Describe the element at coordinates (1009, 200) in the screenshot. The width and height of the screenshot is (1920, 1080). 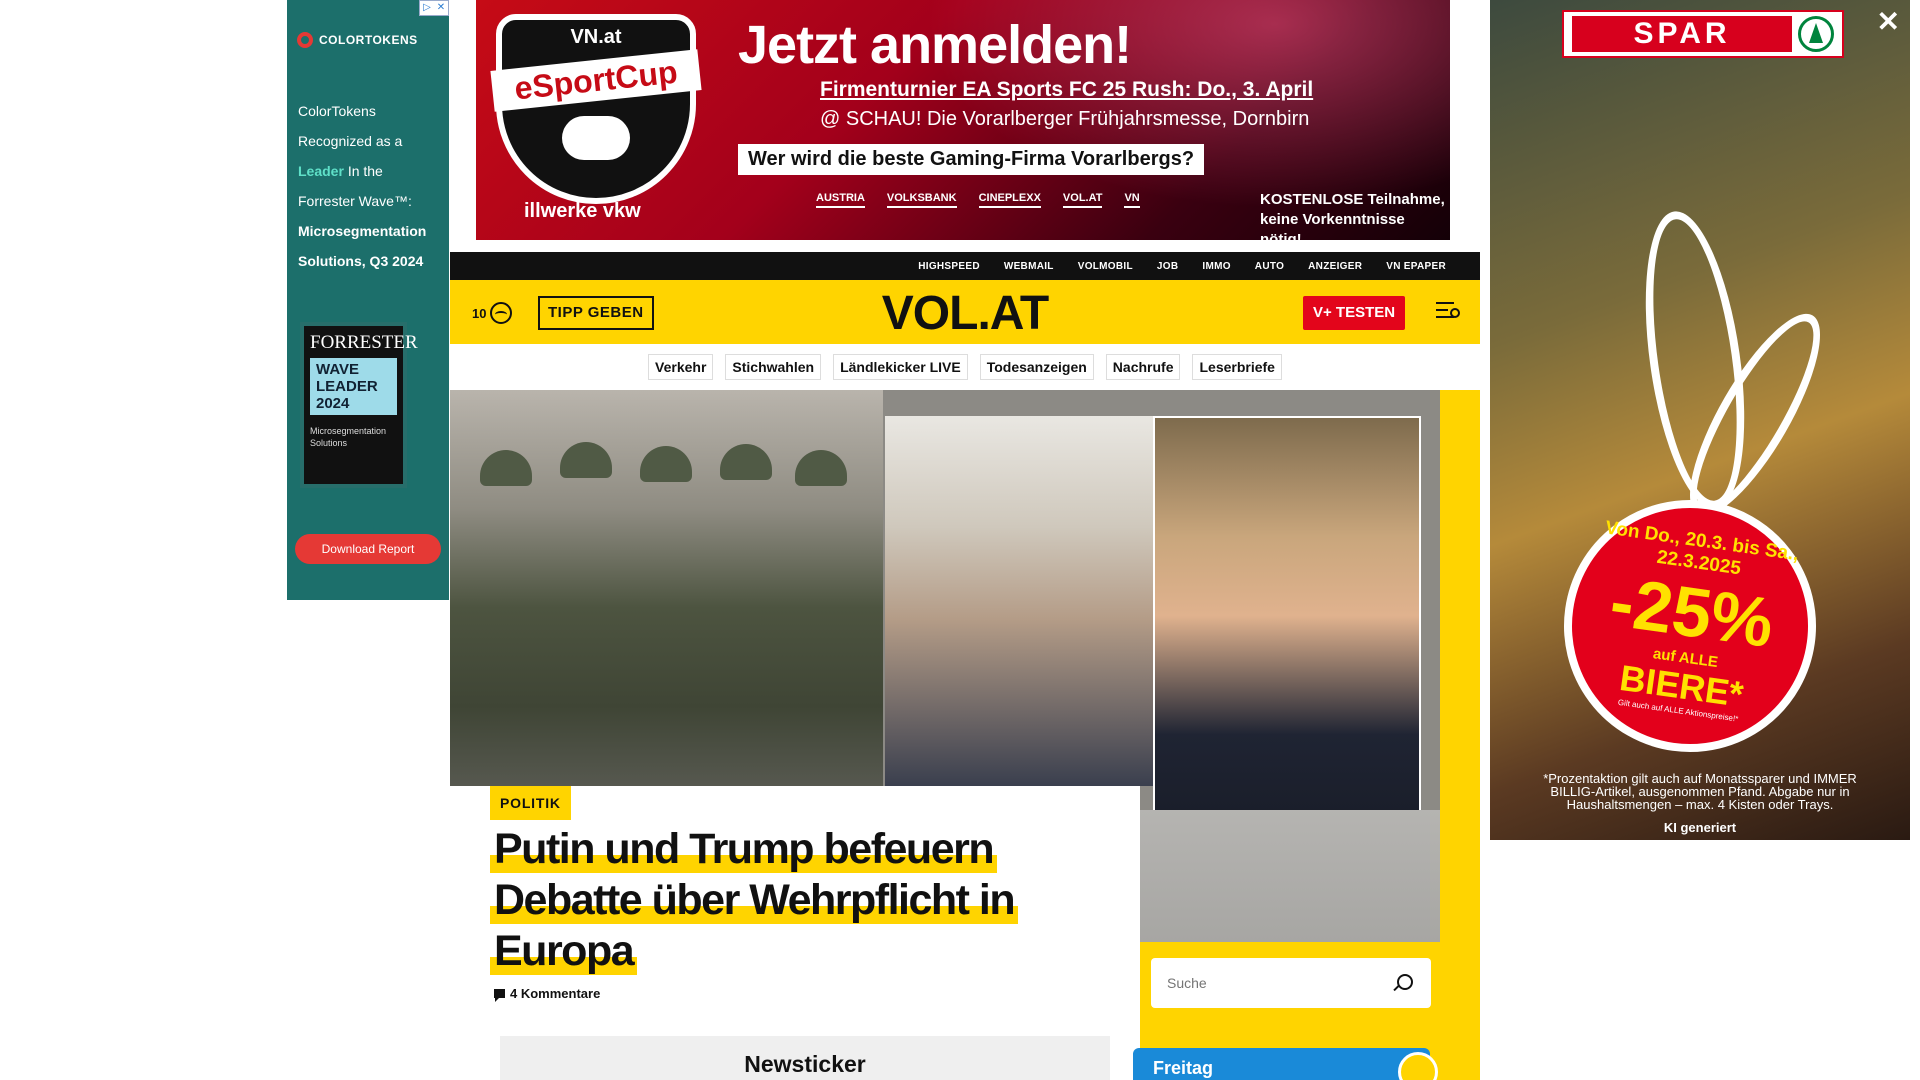
I see `partner-logo: CINEPLEXX` at that location.